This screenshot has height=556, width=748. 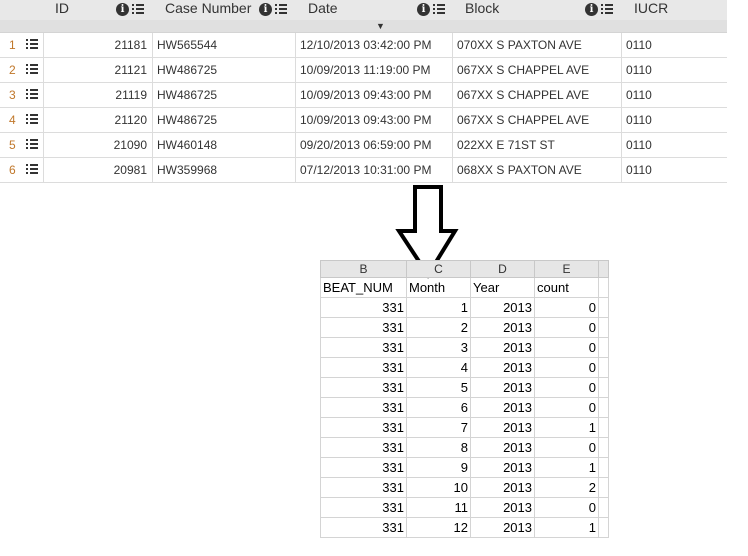 I want to click on caret-down-icon: ▼, so click(x=380, y=26).